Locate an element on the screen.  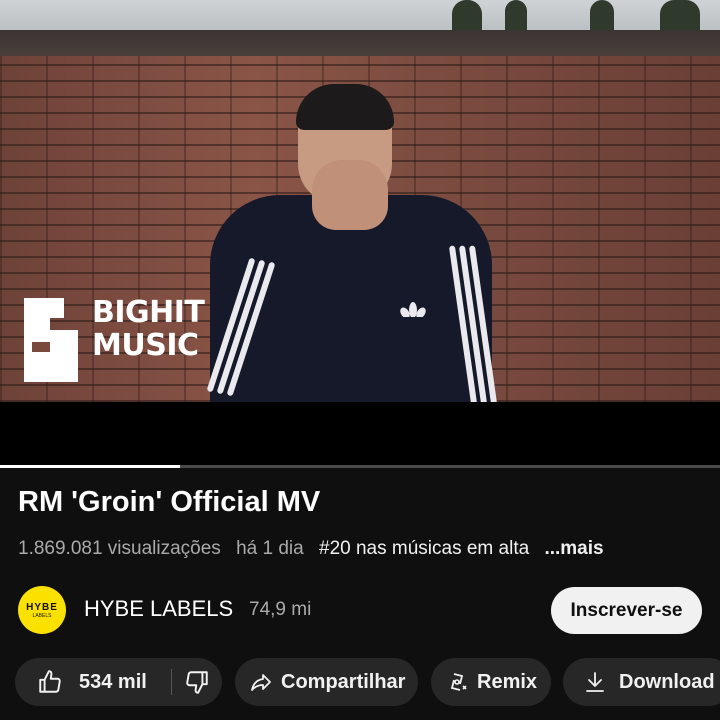
download-button: Download is located at coordinates (641, 682).